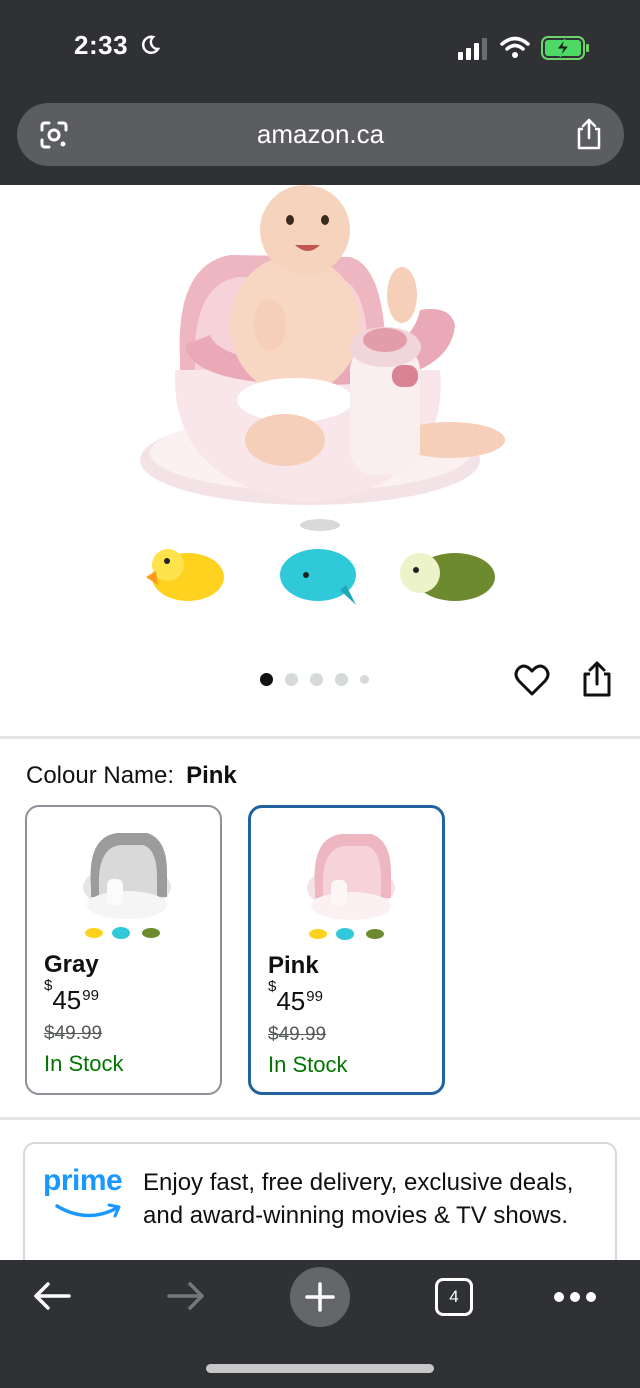 This screenshot has height=1388, width=640. I want to click on heart-icon, so click(532, 680).